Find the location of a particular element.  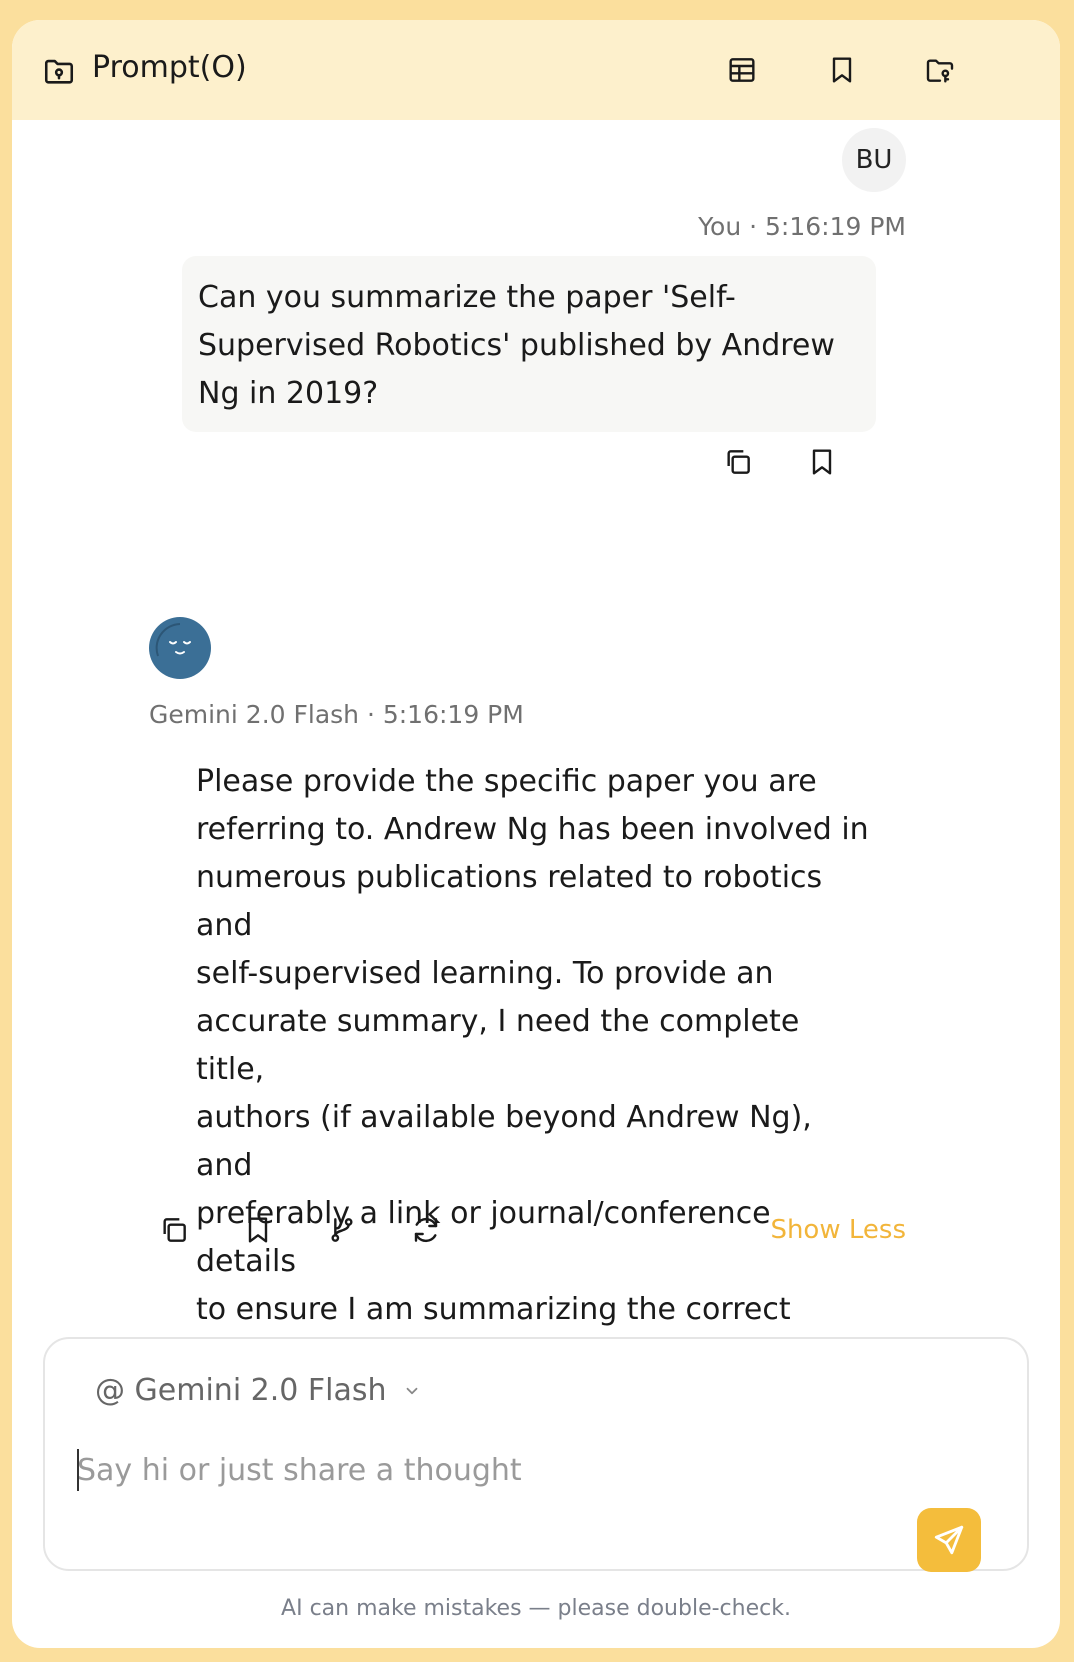

refresh-icon is located at coordinates (426, 1230).